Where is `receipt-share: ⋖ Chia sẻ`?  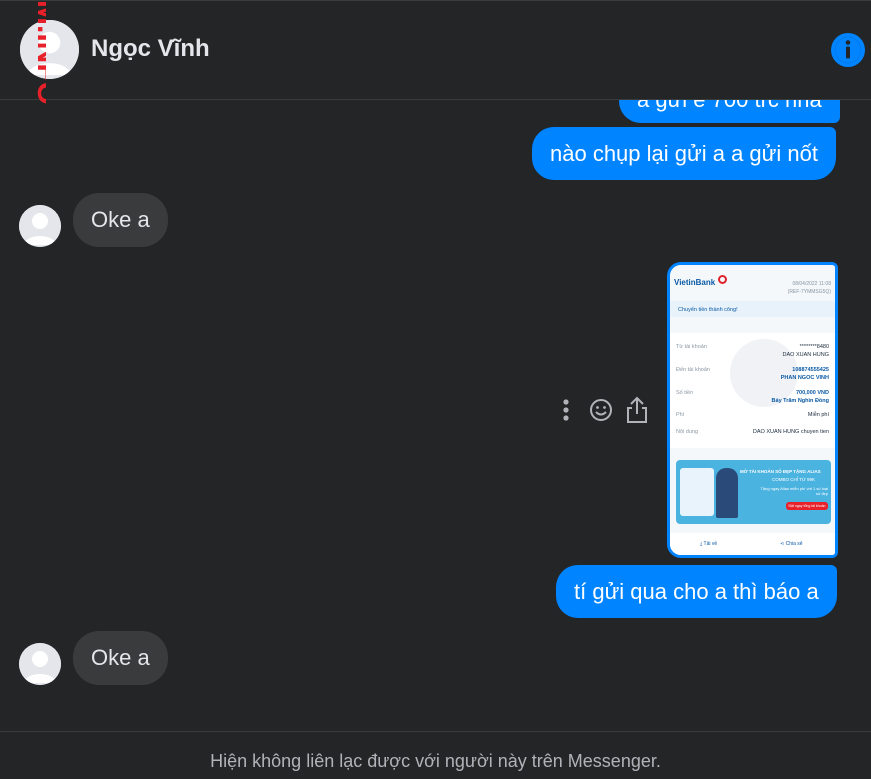
receipt-share: ⋖ Chia sẻ is located at coordinates (791, 544).